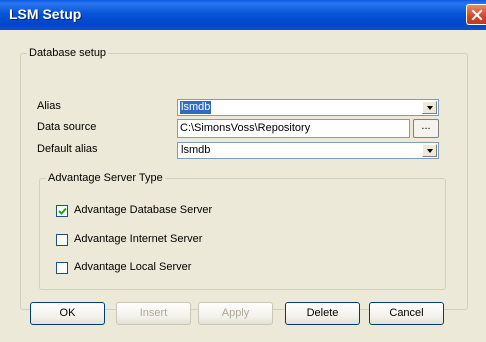 The width and height of the screenshot is (486, 342). What do you see at coordinates (133, 267) in the screenshot?
I see `advantage-local-server-label: Advantage Local Server` at bounding box center [133, 267].